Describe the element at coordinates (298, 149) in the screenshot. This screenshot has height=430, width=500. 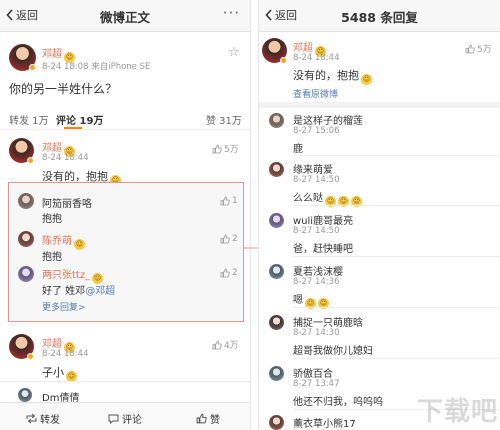
I see `reply-text: 鹿` at that location.